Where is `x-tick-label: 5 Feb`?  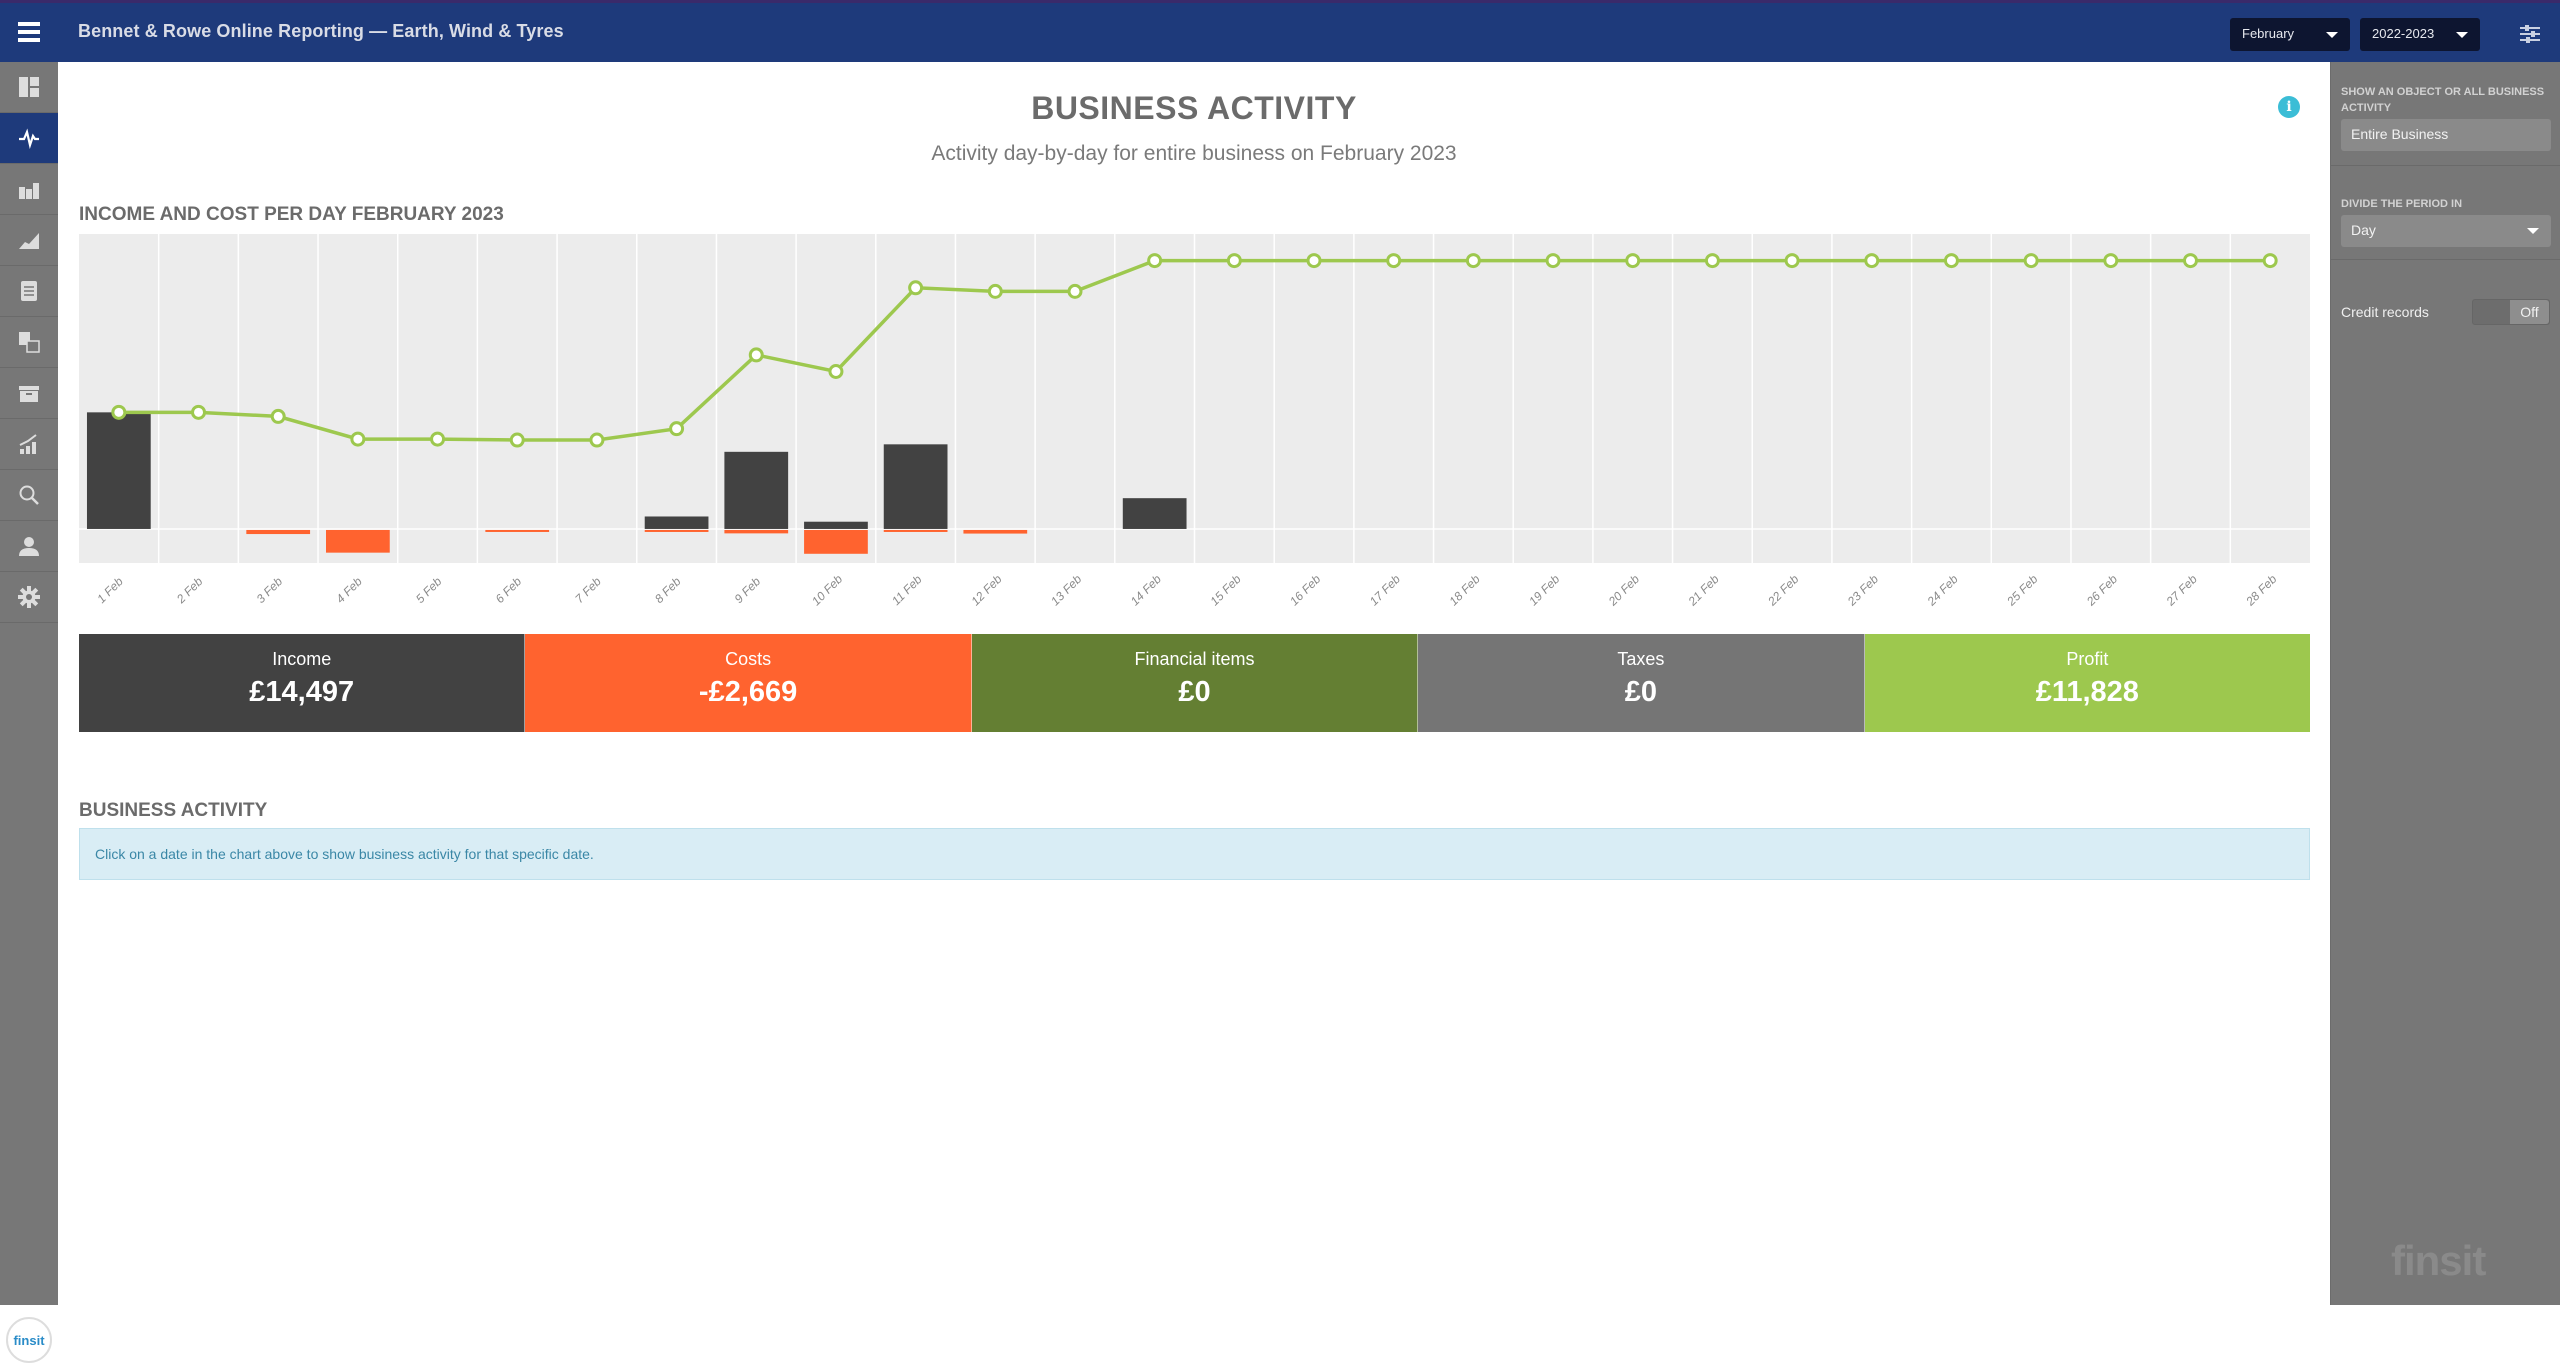 x-tick-label: 5 Feb is located at coordinates (429, 590).